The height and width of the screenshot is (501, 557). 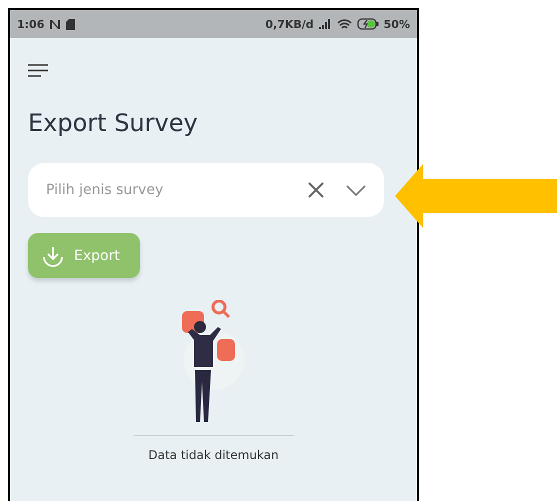 I want to click on chevron-down-icon, so click(x=356, y=190).